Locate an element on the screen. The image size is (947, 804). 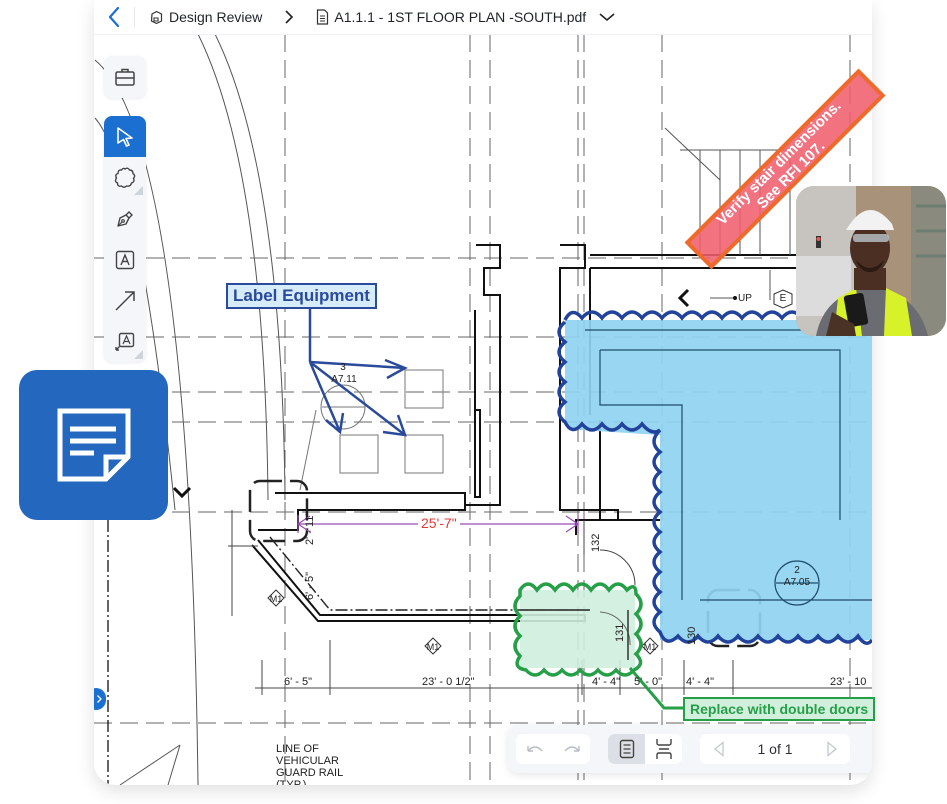
tool-text is located at coordinates (125, 259).